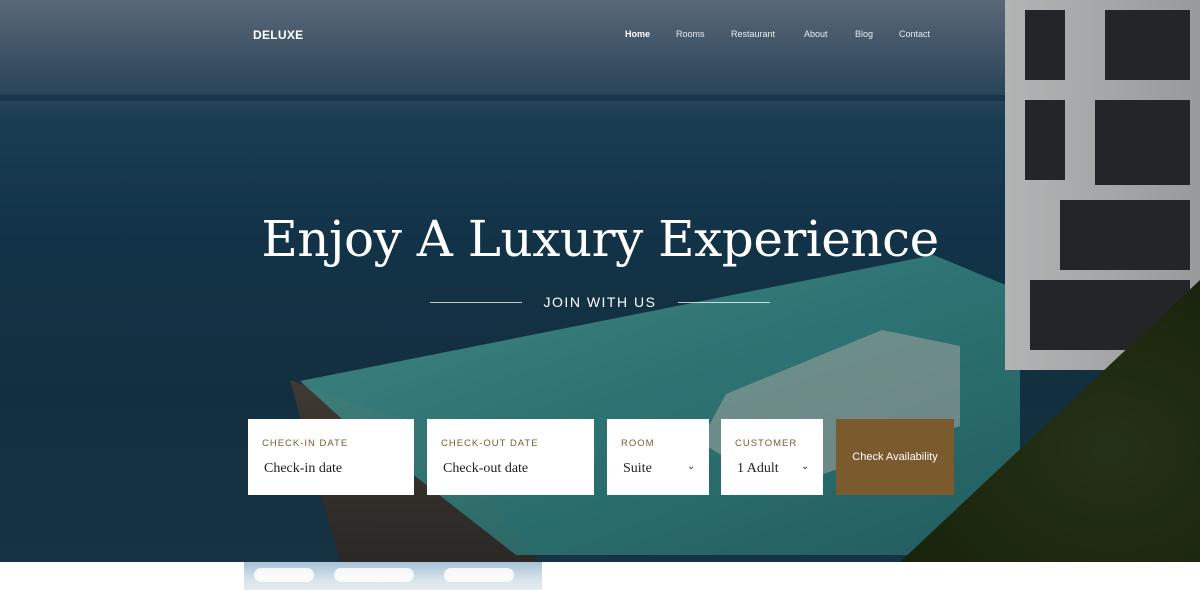 This screenshot has width=1200, height=590. I want to click on hero-subtitle-text: JOIN WITH US, so click(600, 302).